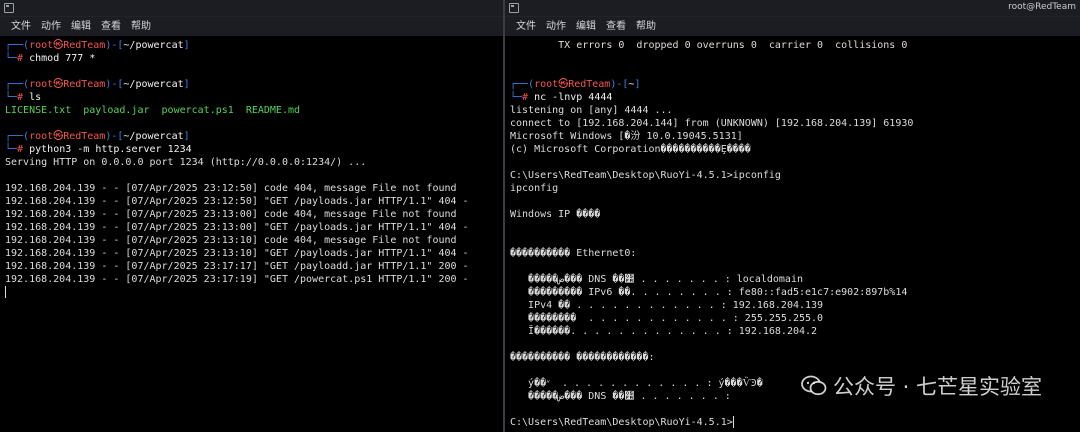 The height and width of the screenshot is (432, 1080). I want to click on wechat-icon, so click(814, 385).